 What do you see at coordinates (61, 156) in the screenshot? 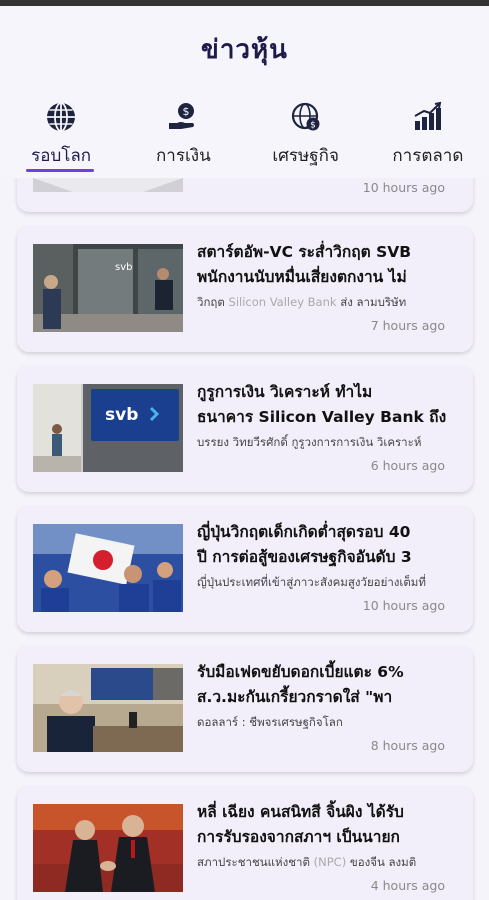
I see `tab-label: รอบโลก` at bounding box center [61, 156].